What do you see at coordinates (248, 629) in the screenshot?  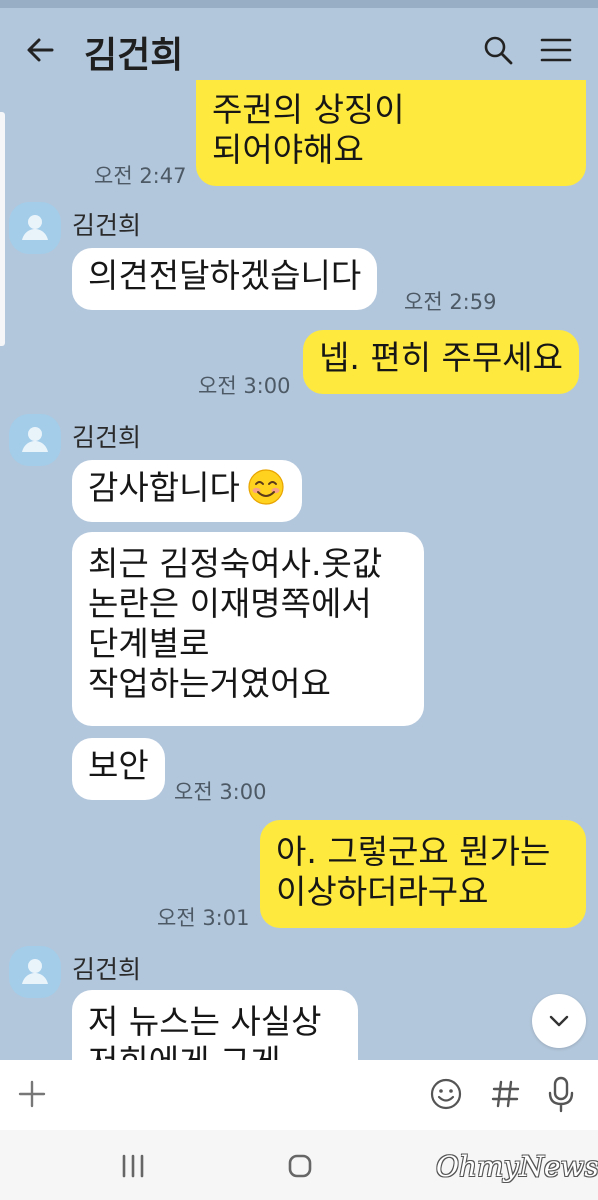 I see `their-message-bubble: 최근 김정숙여사.옷값 논란은 이재명쪽에서 단계별로 작업하는거였어요` at bounding box center [248, 629].